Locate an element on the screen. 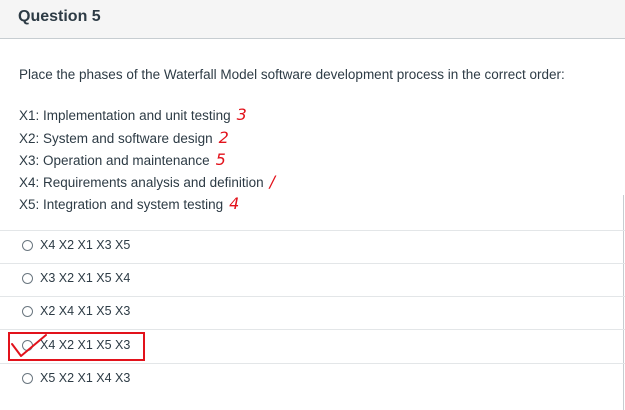  phase-item-x5: X5: Integration and system testing 4 is located at coordinates (129, 203).